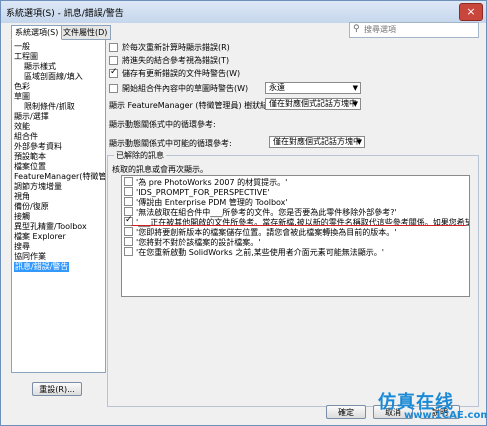  What do you see at coordinates (50, 227) in the screenshot?
I see `nav-item-hole-wizard-toolbox: 異型孔精靈/Toolbox` at bounding box center [50, 227].